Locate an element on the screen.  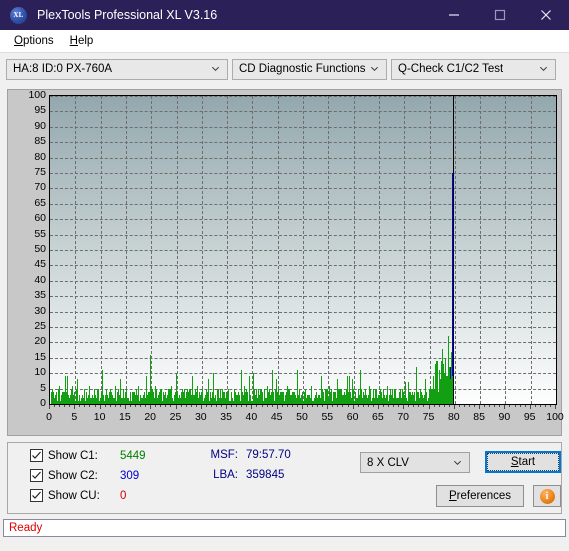
minimize-icon is located at coordinates (454, 15).